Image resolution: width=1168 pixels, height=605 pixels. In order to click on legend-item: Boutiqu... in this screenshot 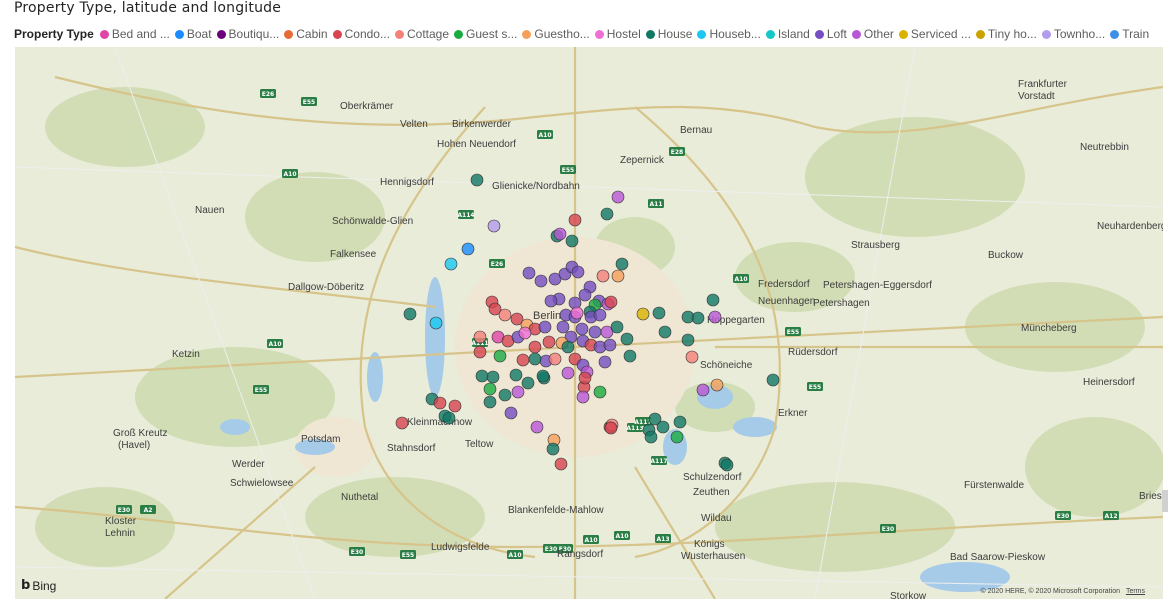, I will do `click(247, 34)`.